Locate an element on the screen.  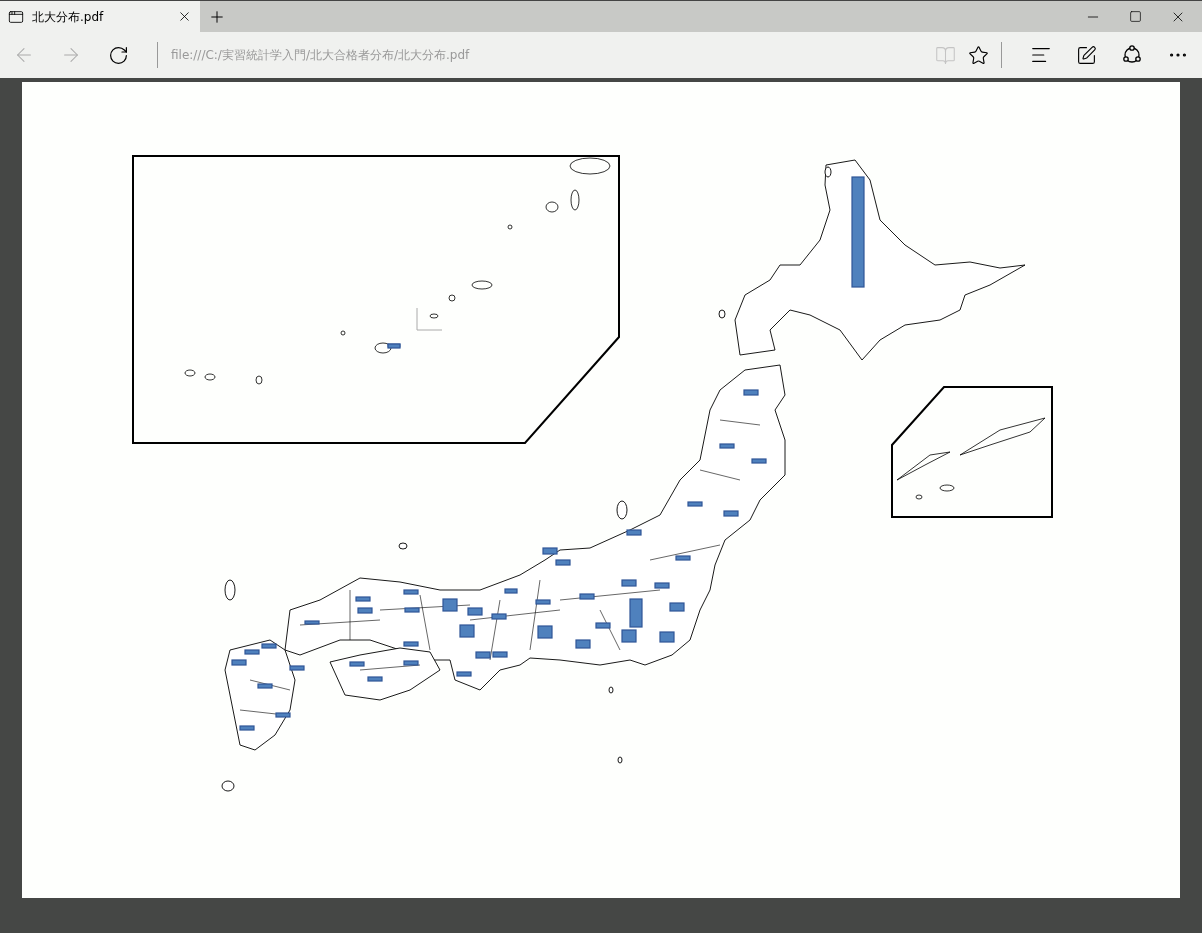
browser-tab: 北大分布.pdf is located at coordinates (100, 16).